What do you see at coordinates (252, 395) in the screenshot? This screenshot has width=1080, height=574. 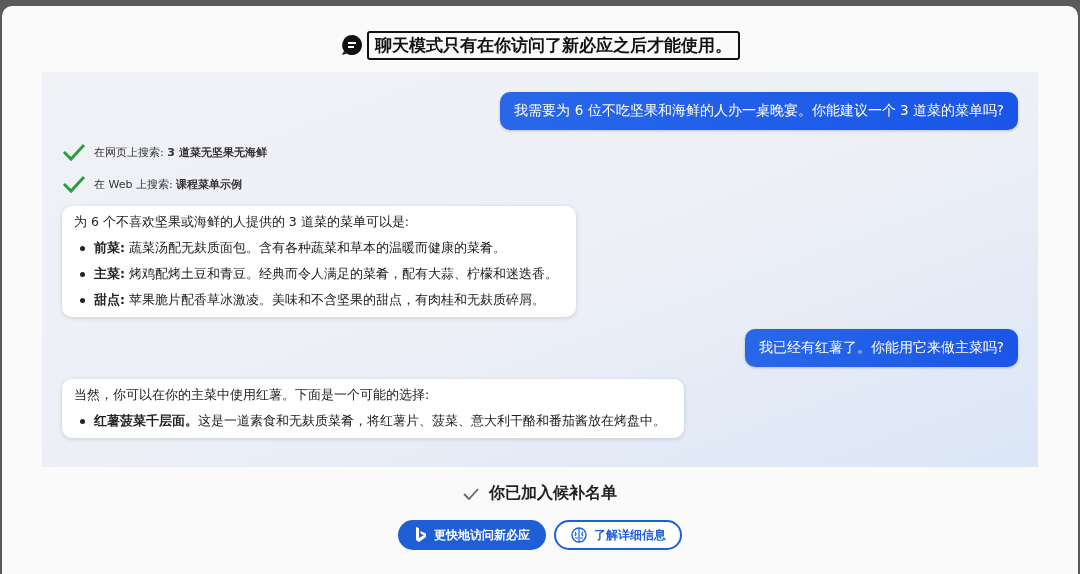 I see `answer-intro: 当然，你可以在你的主菜中使用红薯。下面是一个可能的选择:` at bounding box center [252, 395].